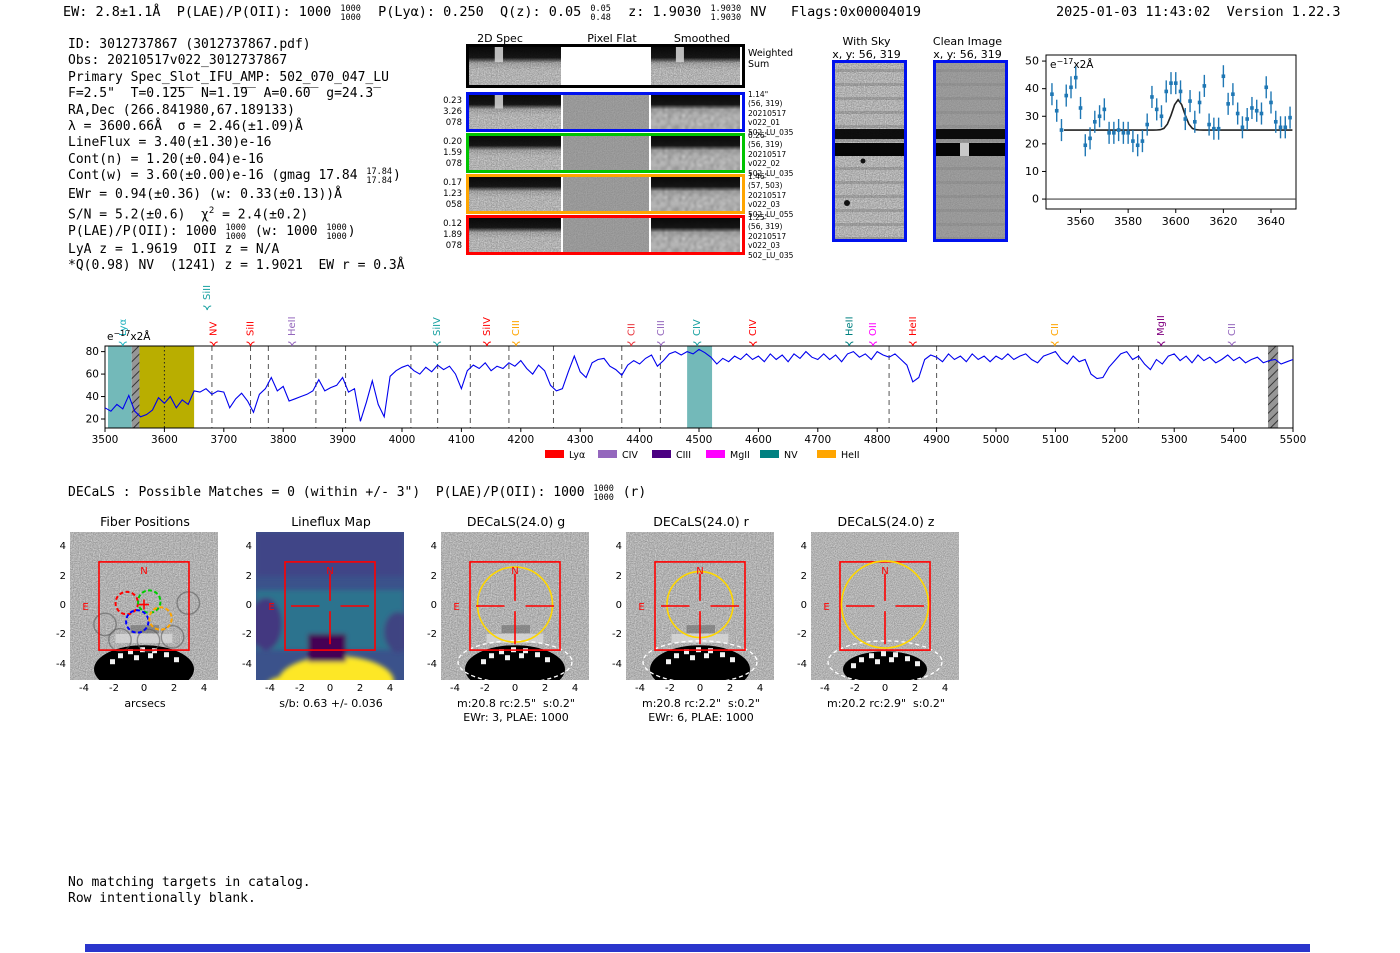 The width and height of the screenshot is (1400, 953). Describe the element at coordinates (236, 61) in the screenshot. I see `info-line-1: Obs: 20210517v022_3012737867` at that location.